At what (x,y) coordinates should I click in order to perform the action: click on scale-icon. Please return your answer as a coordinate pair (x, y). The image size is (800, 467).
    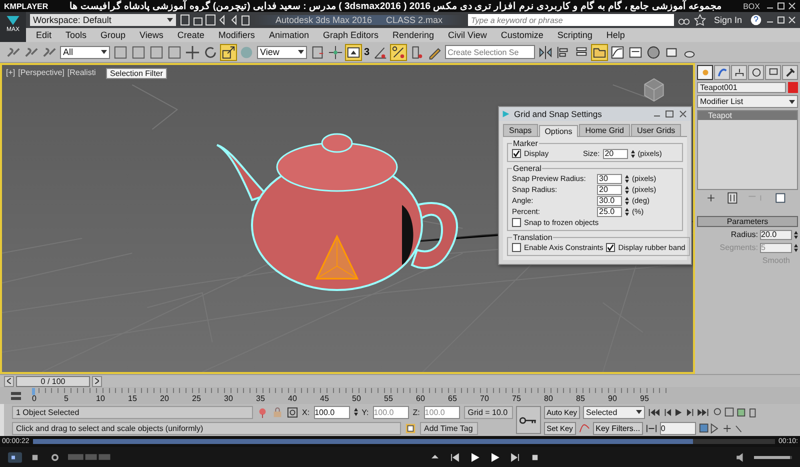
    Looking at the image, I should click on (228, 52).